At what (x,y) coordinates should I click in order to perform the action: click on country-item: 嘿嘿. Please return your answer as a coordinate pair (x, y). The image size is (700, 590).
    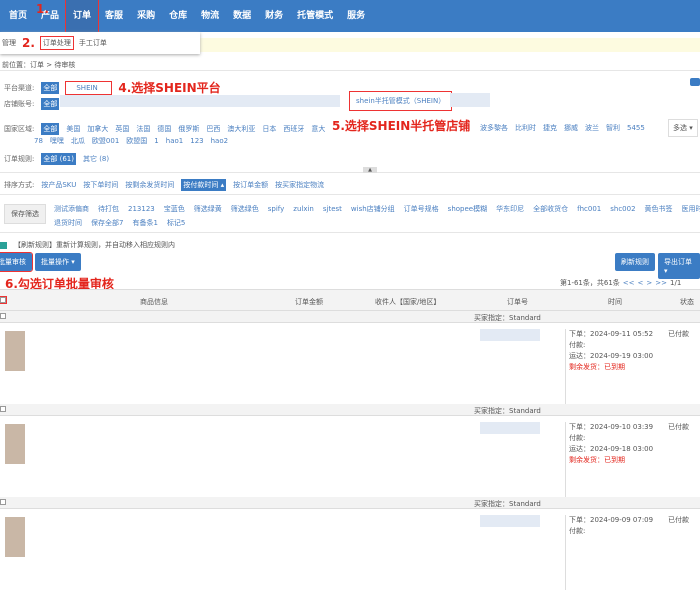
    Looking at the image, I should click on (57, 141).